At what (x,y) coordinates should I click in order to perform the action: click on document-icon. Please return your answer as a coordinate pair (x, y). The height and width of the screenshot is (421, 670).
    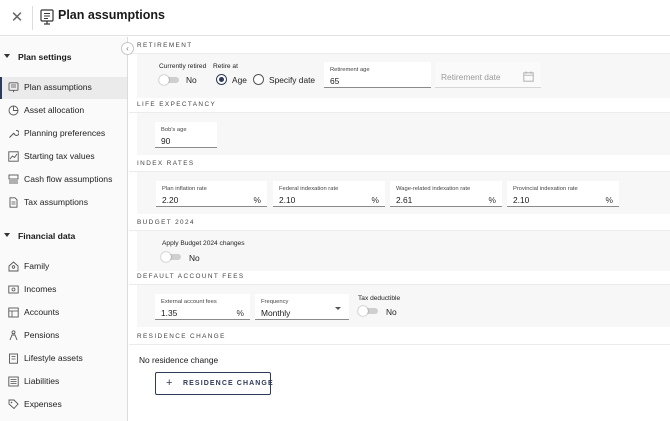
    Looking at the image, I should click on (13, 202).